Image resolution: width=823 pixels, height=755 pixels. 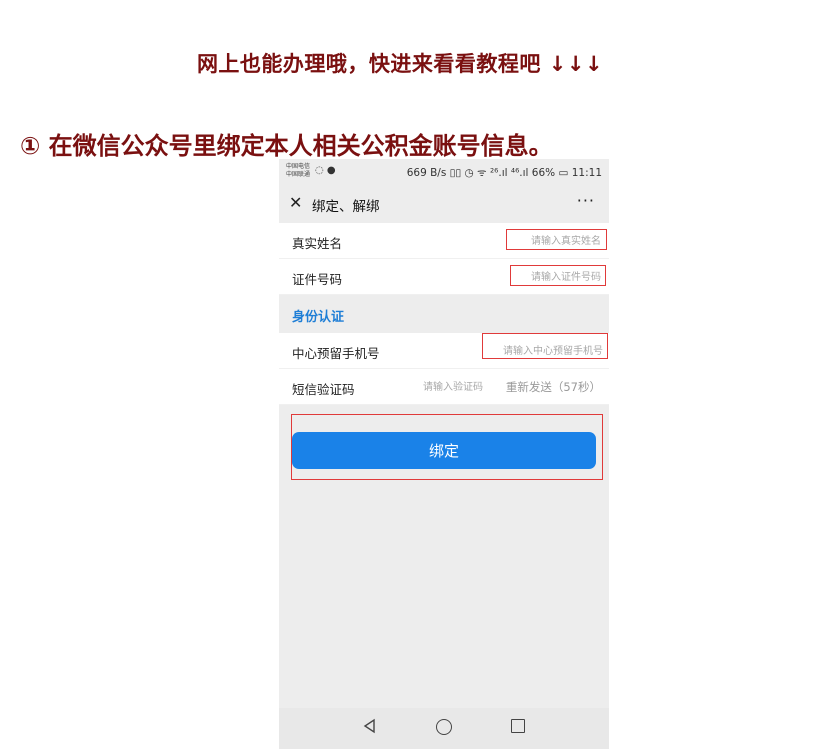 What do you see at coordinates (504, 173) in the screenshot?
I see `status-right: 669 B/s ▯▯ ◷ ᯤ ²⁶.ıl ⁴⁶.ıl 66% ▭ 11:11` at bounding box center [504, 173].